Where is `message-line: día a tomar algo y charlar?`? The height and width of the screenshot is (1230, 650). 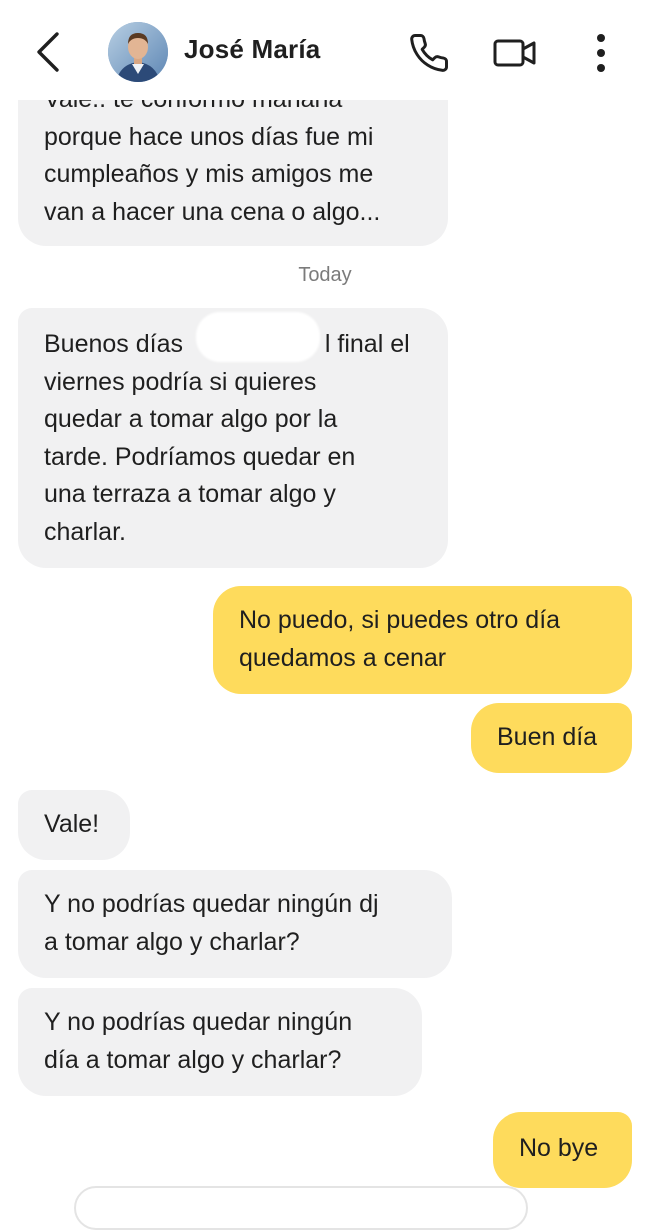
message-line: día a tomar algo y charlar? is located at coordinates (193, 1059).